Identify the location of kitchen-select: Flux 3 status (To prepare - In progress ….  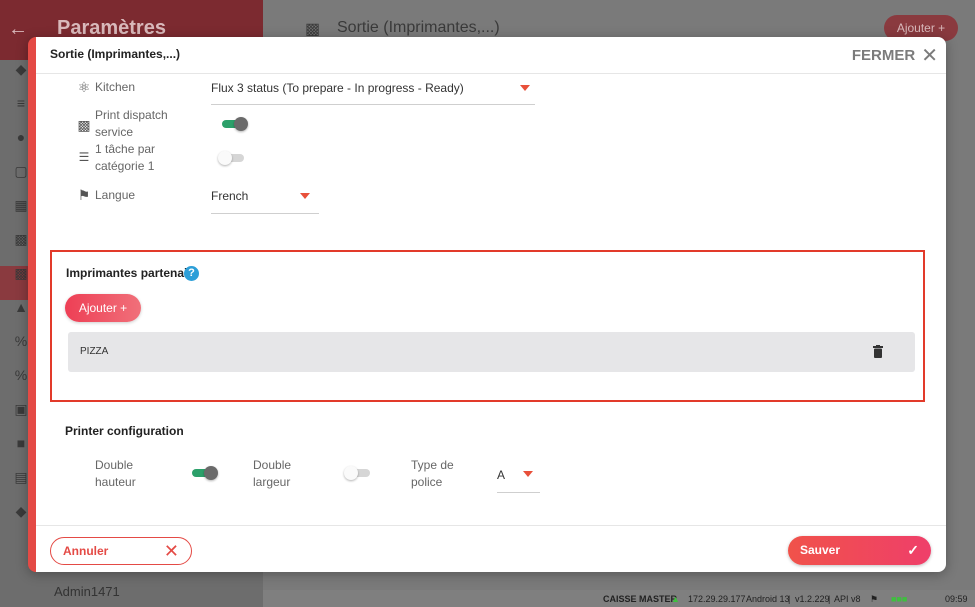
(373, 90).